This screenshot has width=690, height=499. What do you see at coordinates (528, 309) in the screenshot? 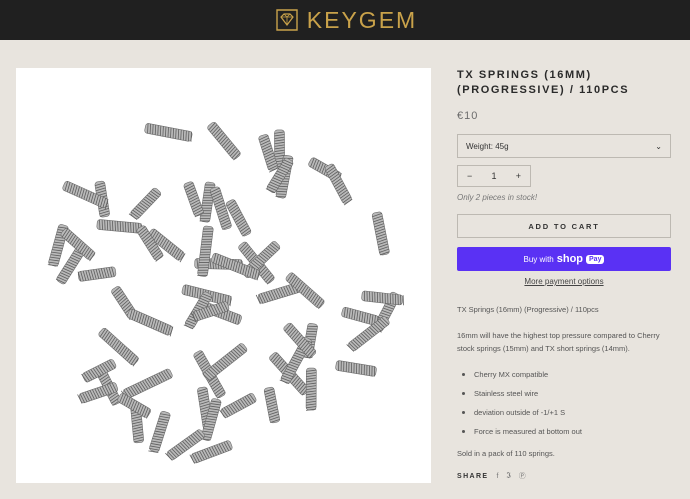
I see `description-title: TX Springs (16mm) (Progressive) / 110pcs` at bounding box center [528, 309].